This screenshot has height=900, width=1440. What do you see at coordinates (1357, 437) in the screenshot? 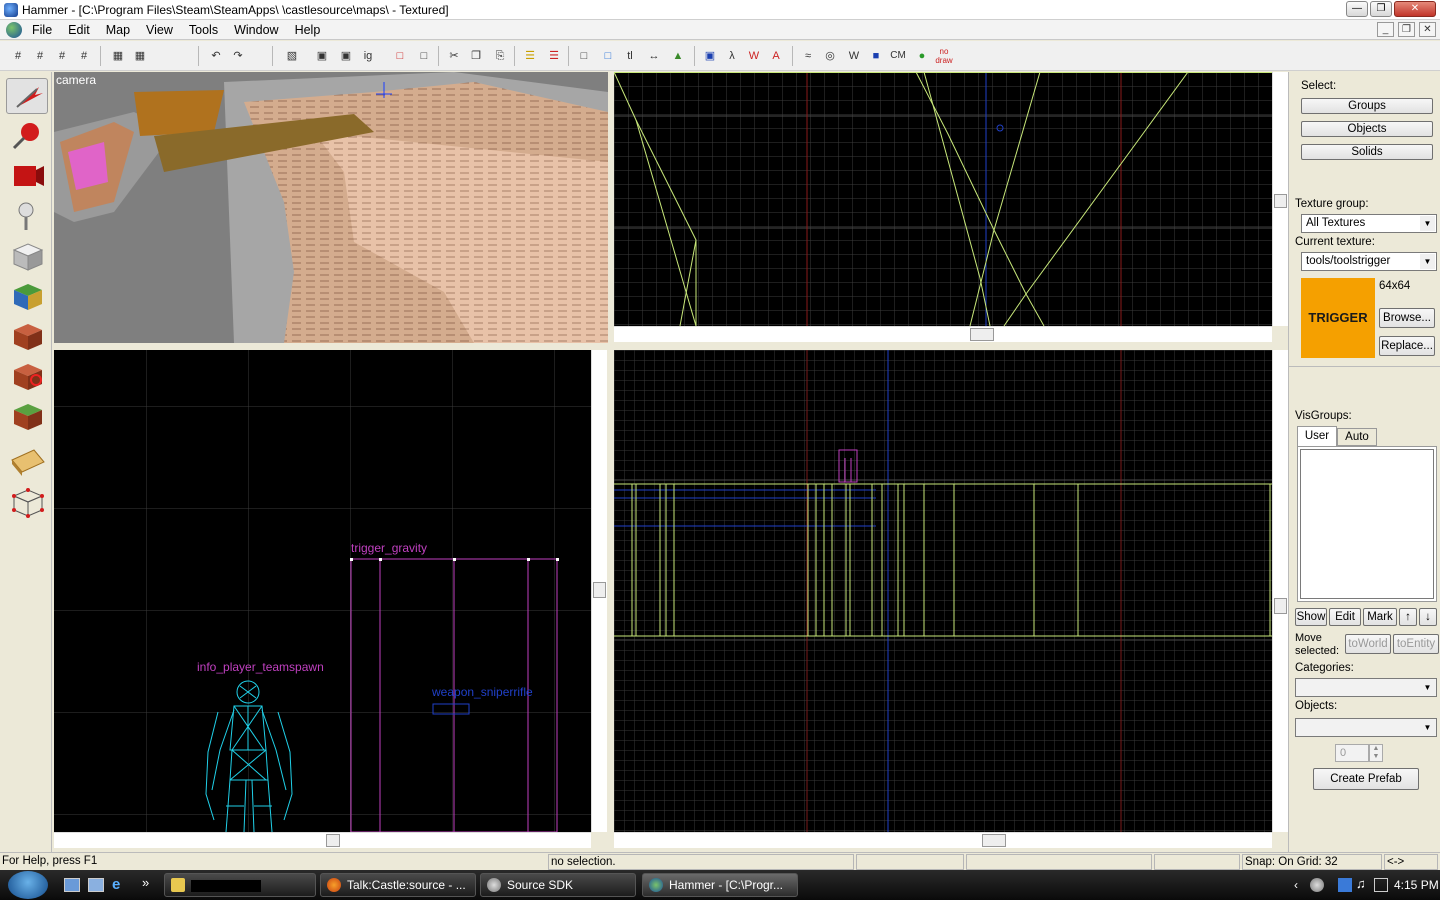
I see `tab-auto: Auto` at bounding box center [1357, 437].